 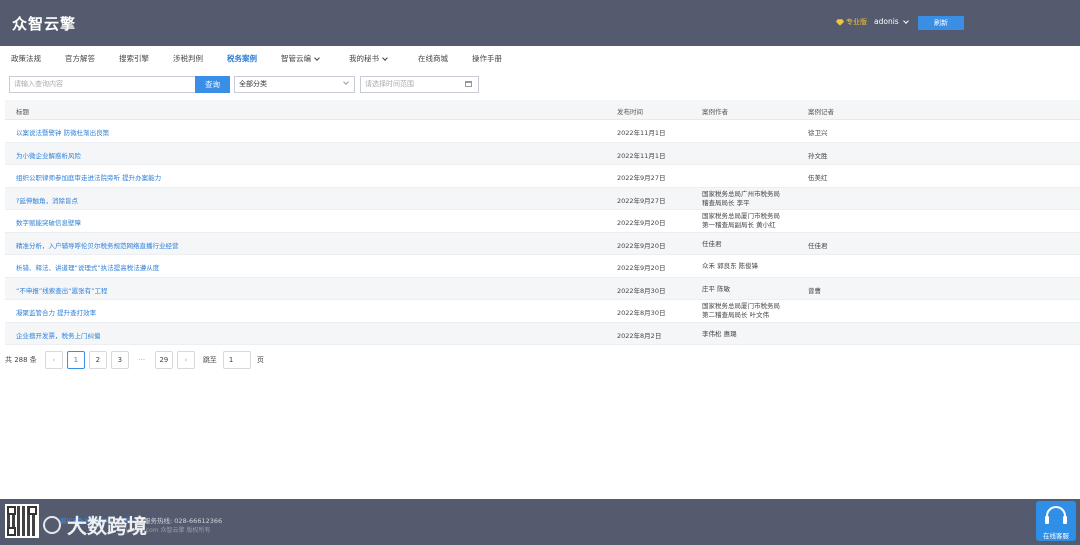 What do you see at coordinates (56, 312) in the screenshot?
I see `case-title-link: 凝聚监管合力 提升查打效率` at bounding box center [56, 312].